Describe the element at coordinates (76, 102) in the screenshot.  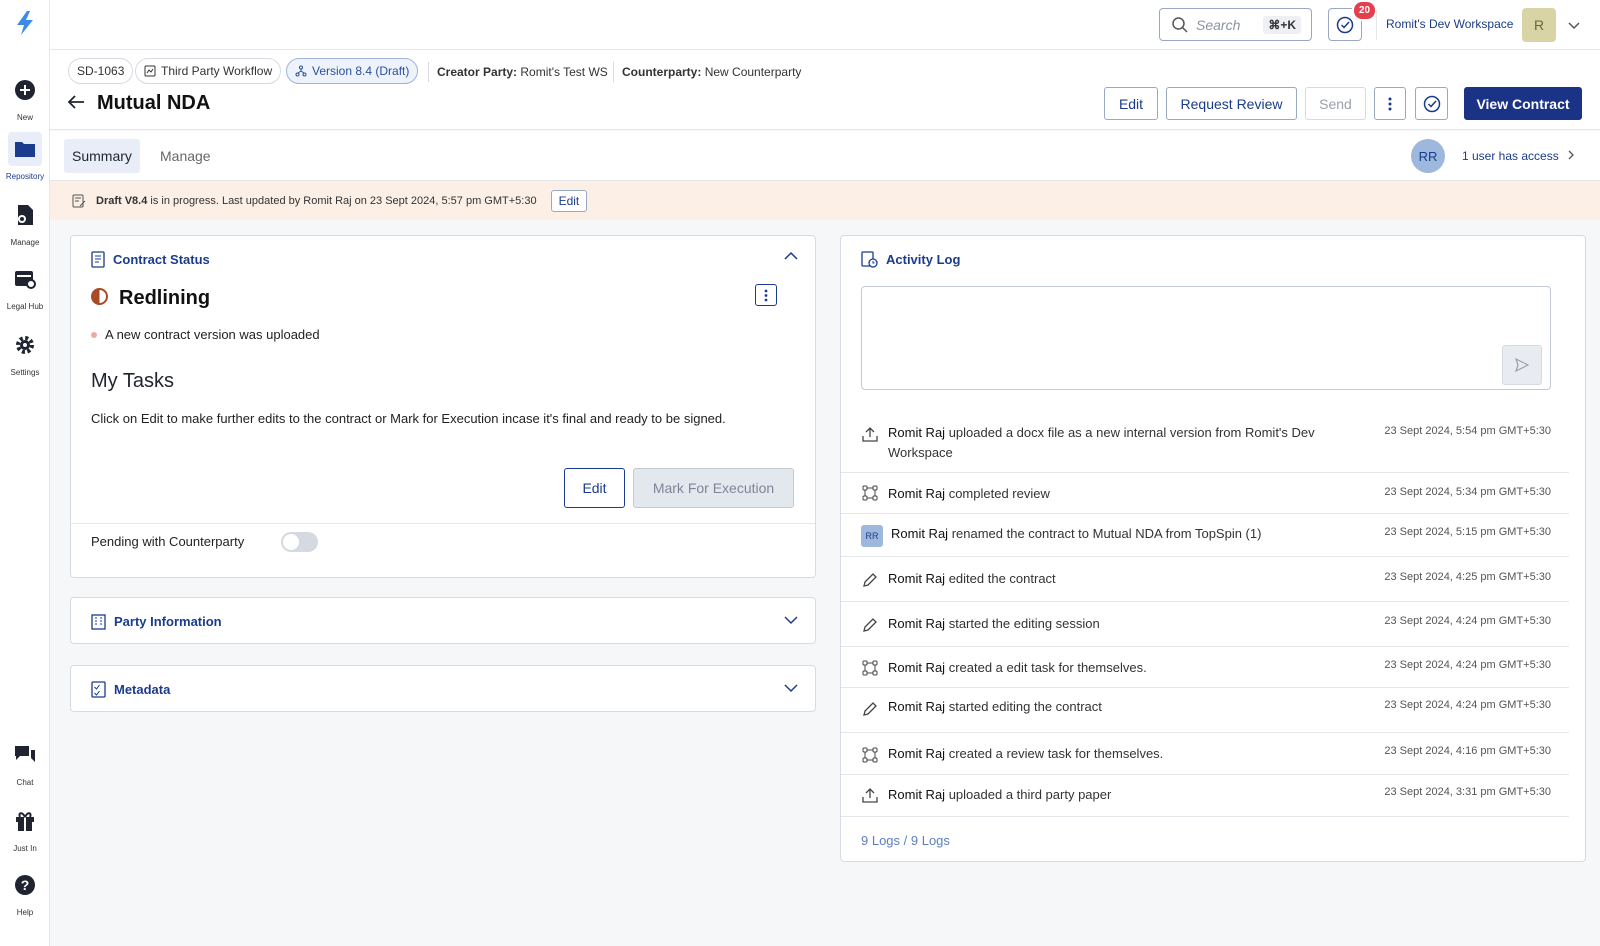
I see `back-arrow-icon` at that location.